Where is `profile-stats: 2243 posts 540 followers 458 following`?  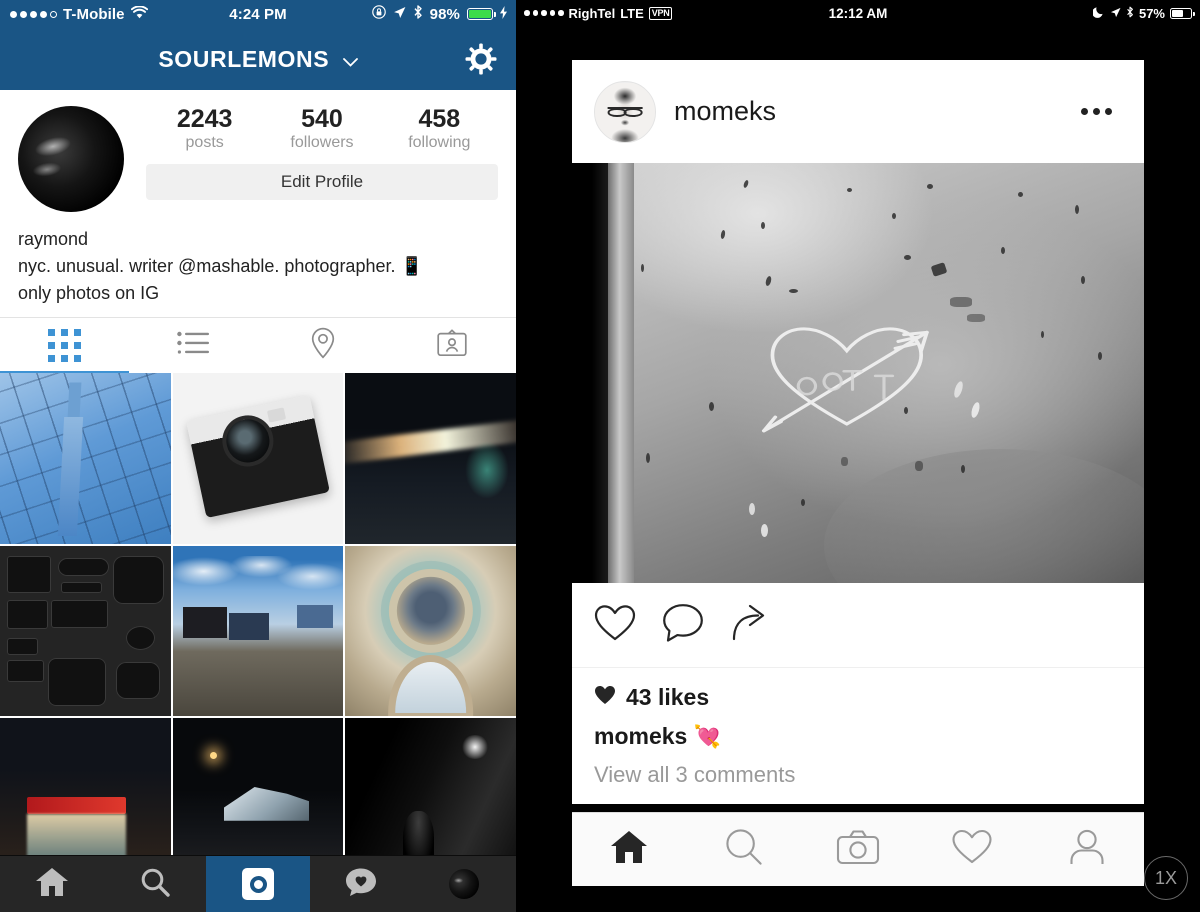
profile-stats: 2243 posts 540 followers 458 following is located at coordinates (322, 129).